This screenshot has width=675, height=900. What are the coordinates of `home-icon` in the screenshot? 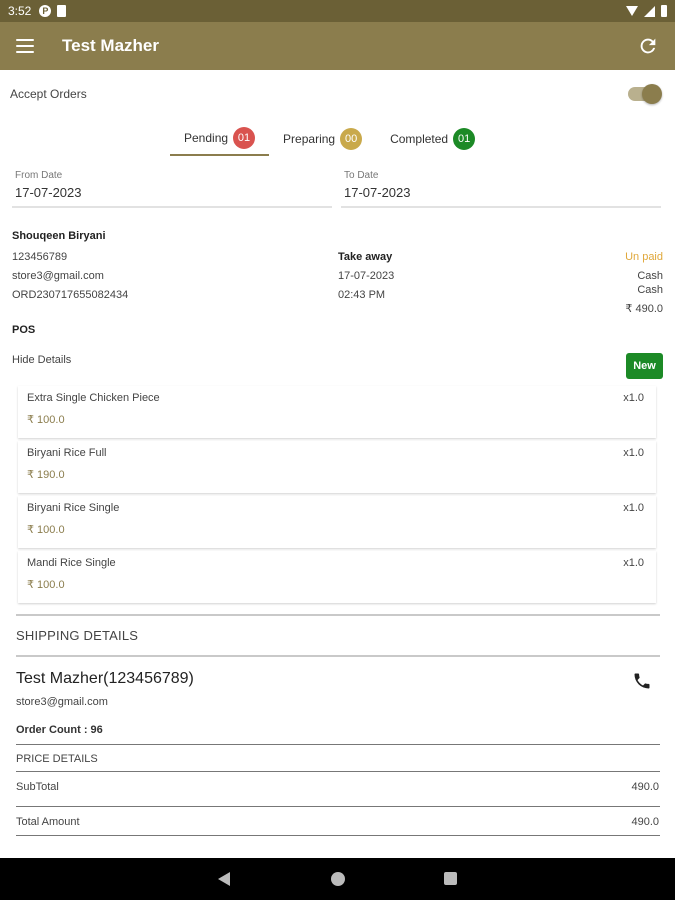 It's located at (338, 879).